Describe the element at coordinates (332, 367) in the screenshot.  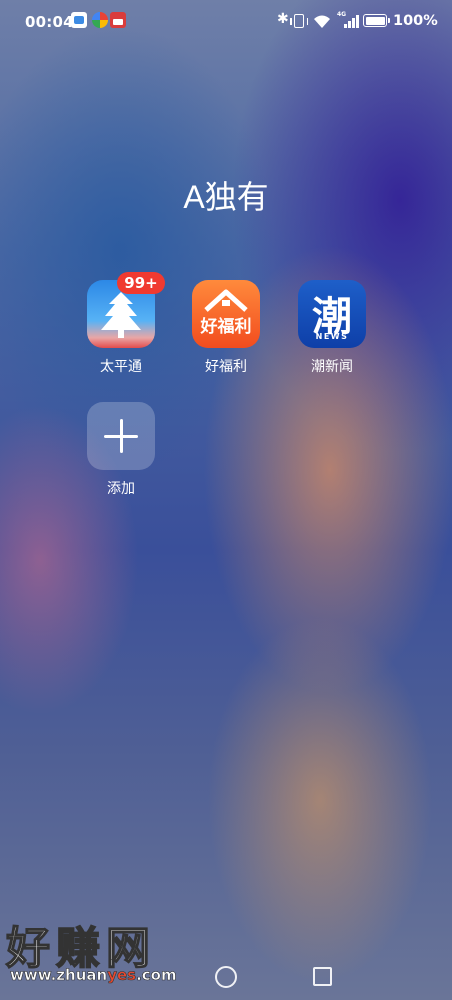
I see `app-label: 潮新闻` at that location.